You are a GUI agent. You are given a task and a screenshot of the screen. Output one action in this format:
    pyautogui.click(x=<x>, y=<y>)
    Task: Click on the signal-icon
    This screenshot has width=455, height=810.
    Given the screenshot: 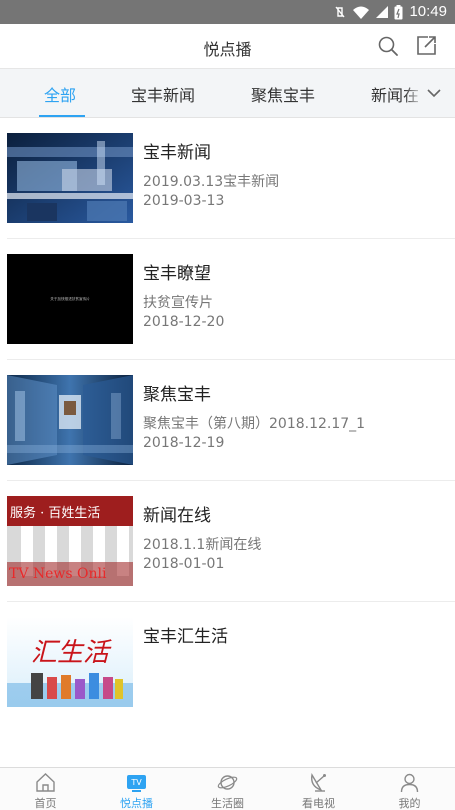 What is the action you would take?
    pyautogui.click(x=382, y=12)
    